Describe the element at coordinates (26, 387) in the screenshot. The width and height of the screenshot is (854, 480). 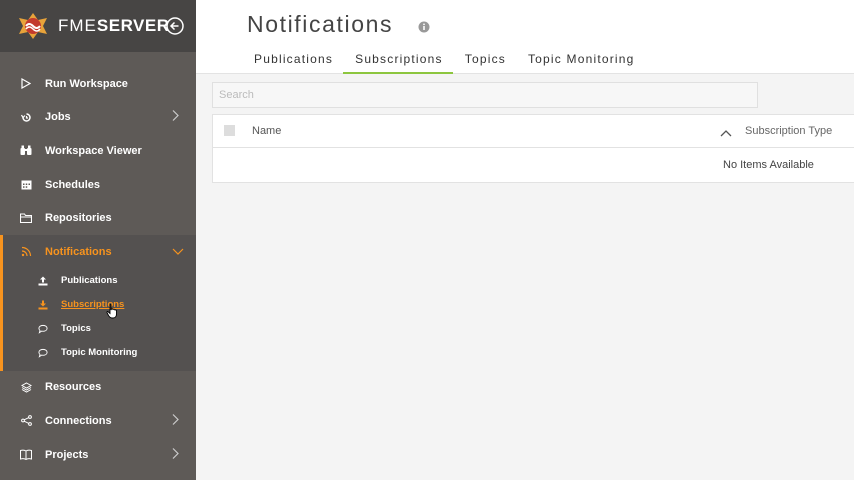
I see `layers-icon` at that location.